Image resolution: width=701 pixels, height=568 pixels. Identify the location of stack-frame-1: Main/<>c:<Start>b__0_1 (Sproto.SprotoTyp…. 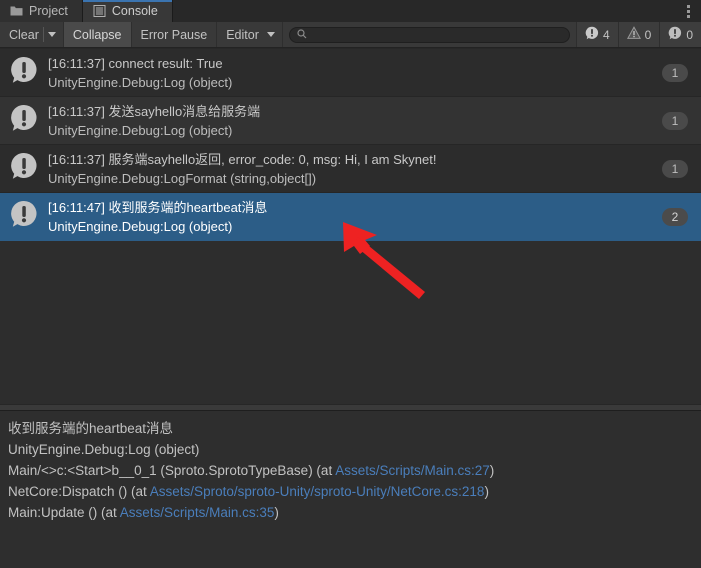
(350, 470).